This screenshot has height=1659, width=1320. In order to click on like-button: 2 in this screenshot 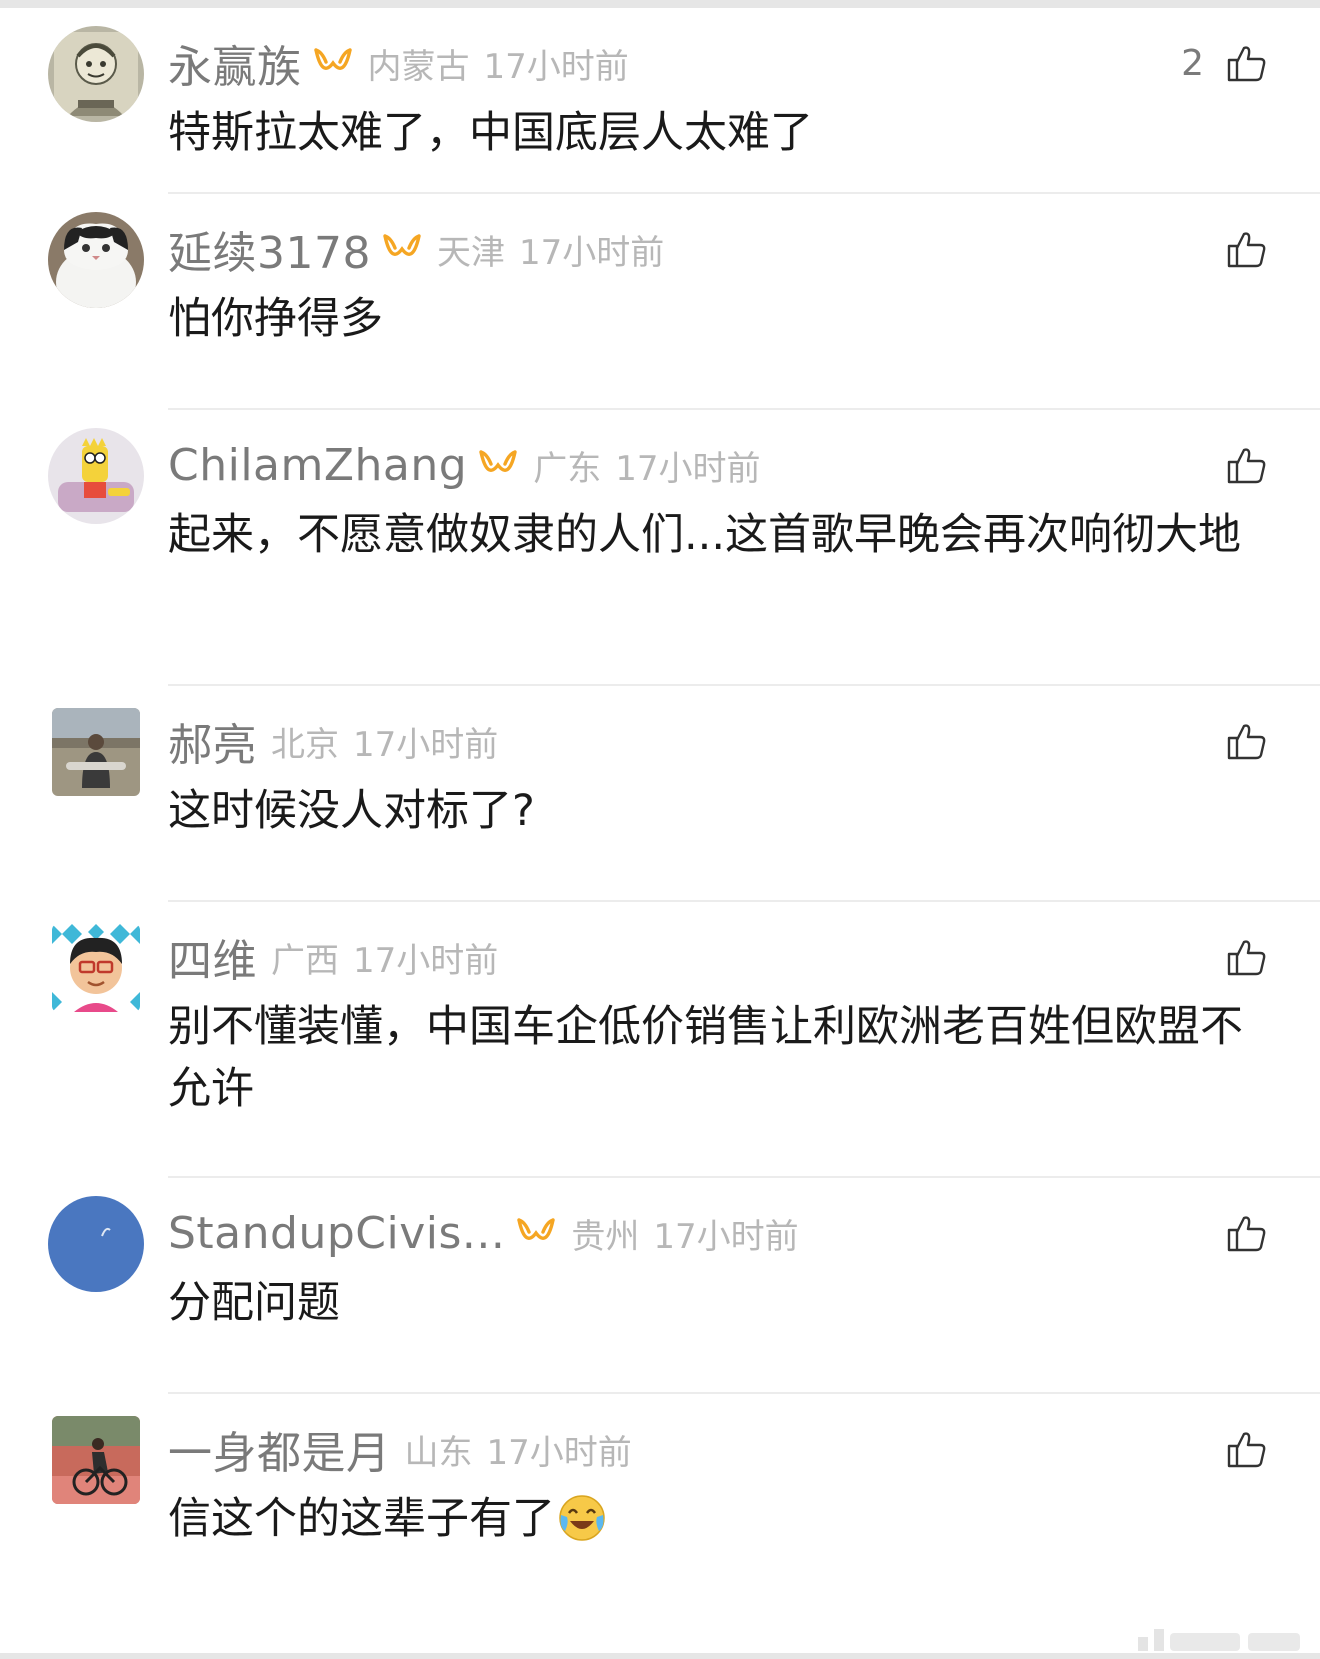, I will do `click(1224, 63)`.